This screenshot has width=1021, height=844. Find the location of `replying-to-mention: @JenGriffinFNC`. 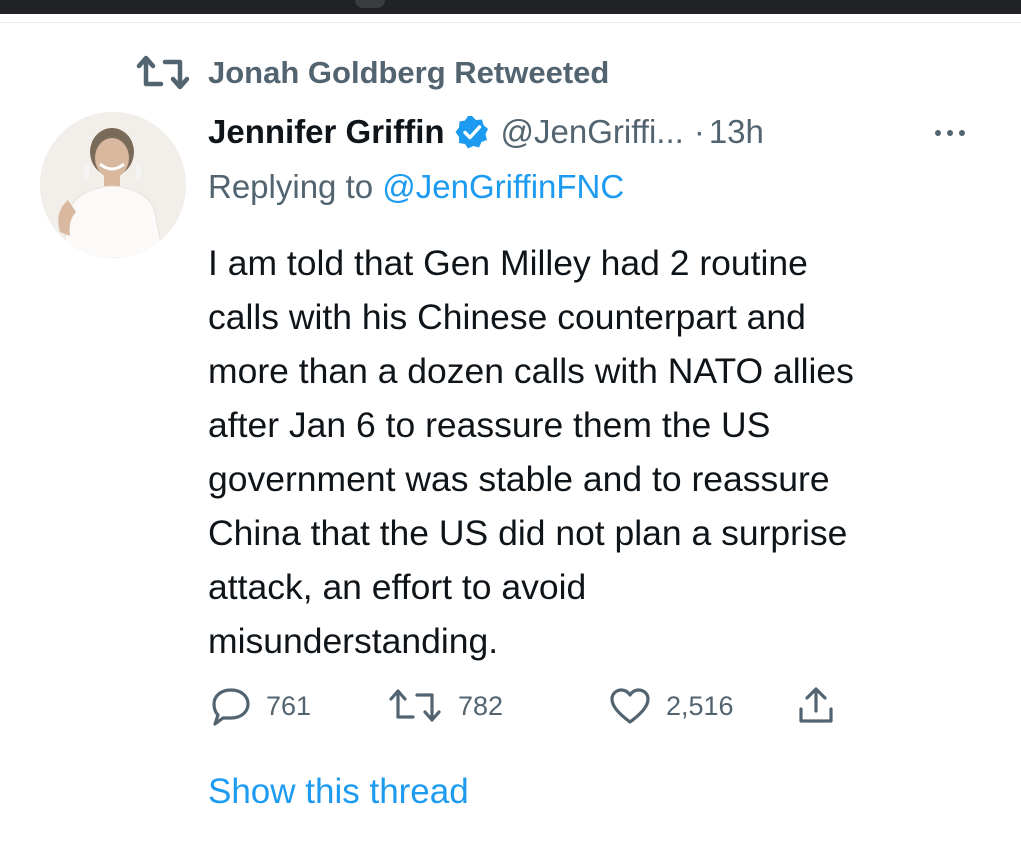

replying-to-mention: @JenGriffinFNC is located at coordinates (503, 186).